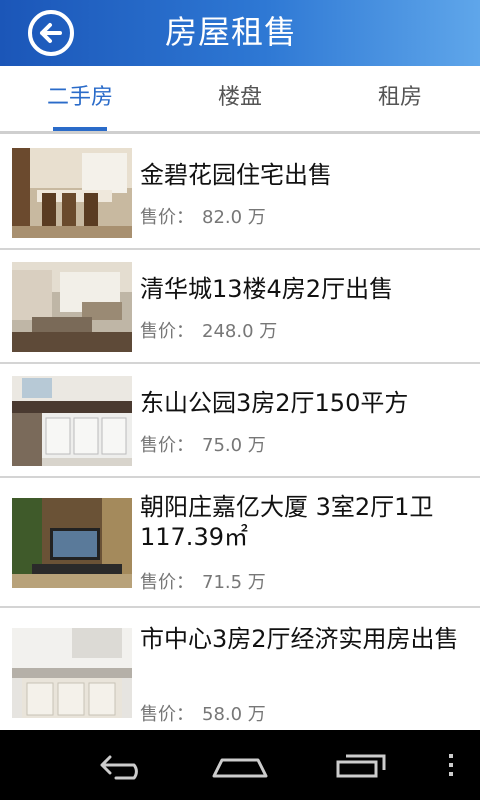  What do you see at coordinates (240, 331) in the screenshot?
I see `price-value: 248.0 万` at bounding box center [240, 331].